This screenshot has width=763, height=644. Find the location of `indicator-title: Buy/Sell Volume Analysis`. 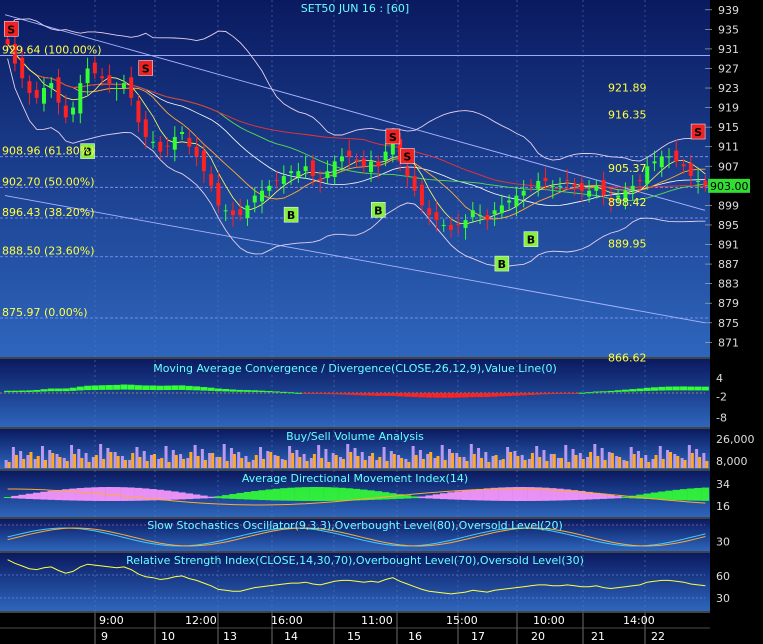

indicator-title: Buy/Sell Volume Analysis is located at coordinates (355, 436).